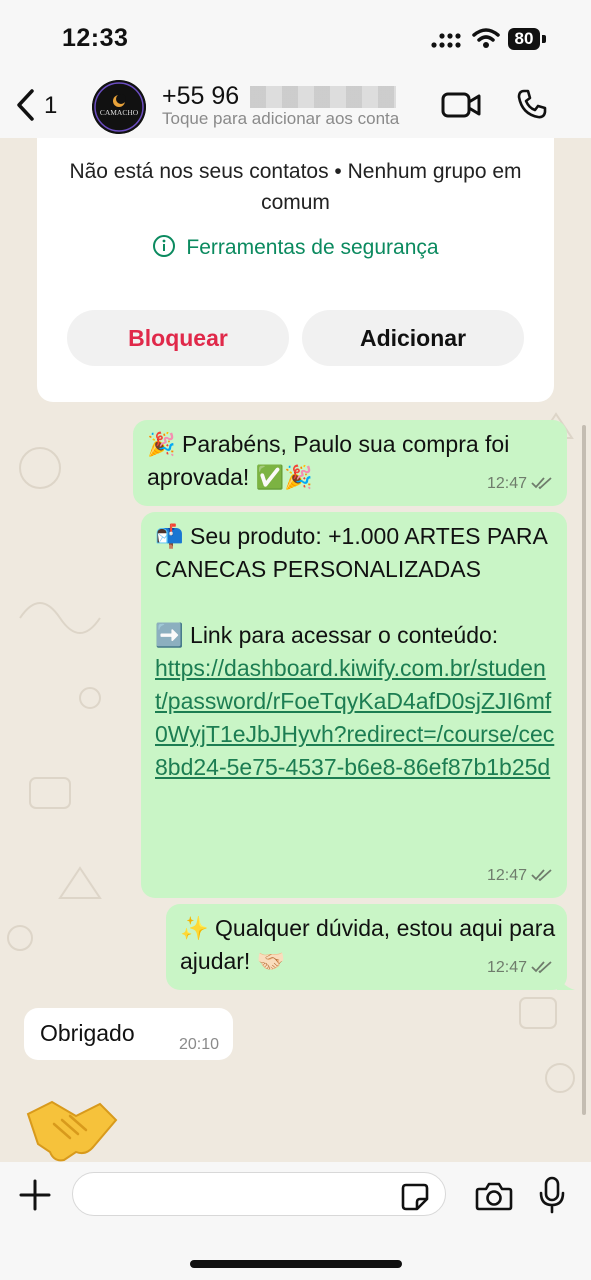  I want to click on status-bar: 12:33 80, so click(295, 39).